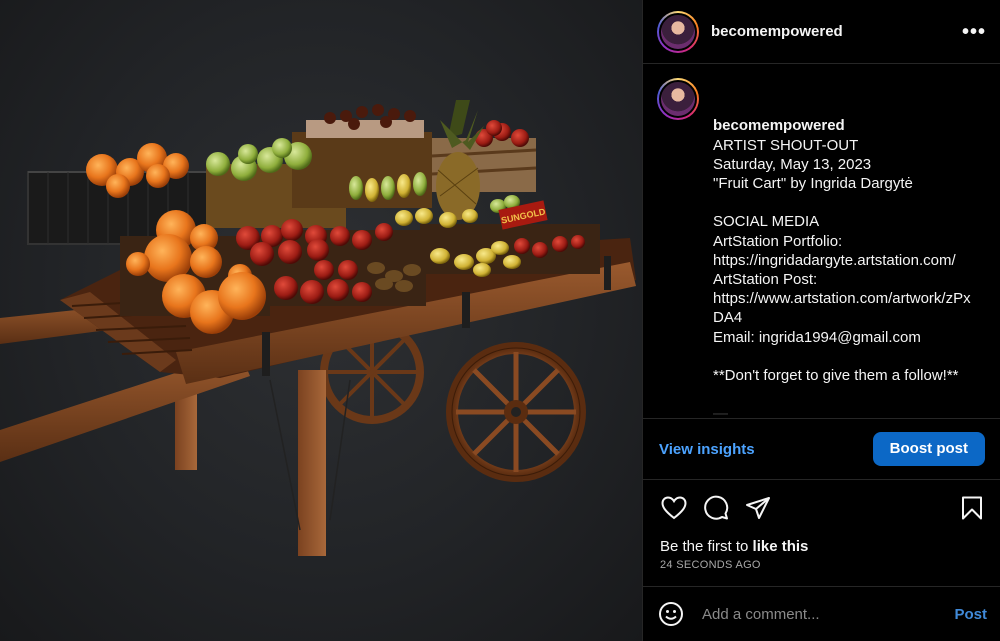  Describe the element at coordinates (707, 449) in the screenshot. I see `view-insights-link: View insights` at that location.